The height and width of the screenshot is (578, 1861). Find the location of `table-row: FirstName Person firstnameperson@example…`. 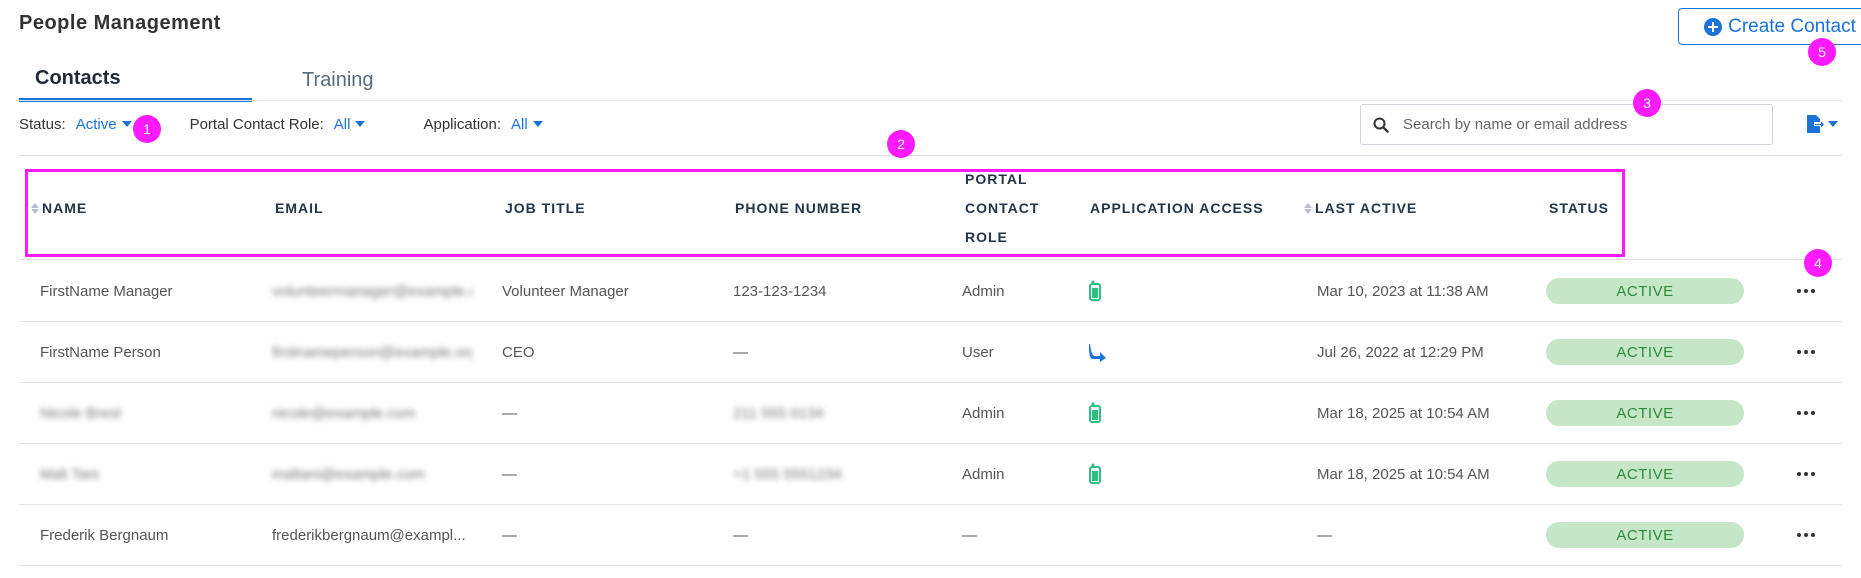

table-row: FirstName Person firstnameperson@example… is located at coordinates (930, 352).